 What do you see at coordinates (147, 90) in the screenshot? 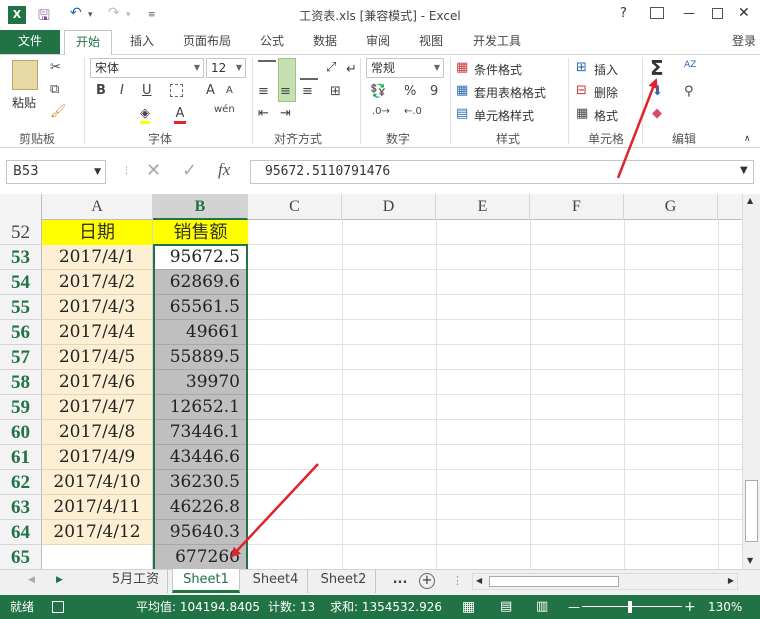
I see `underline-button: U` at bounding box center [147, 90].